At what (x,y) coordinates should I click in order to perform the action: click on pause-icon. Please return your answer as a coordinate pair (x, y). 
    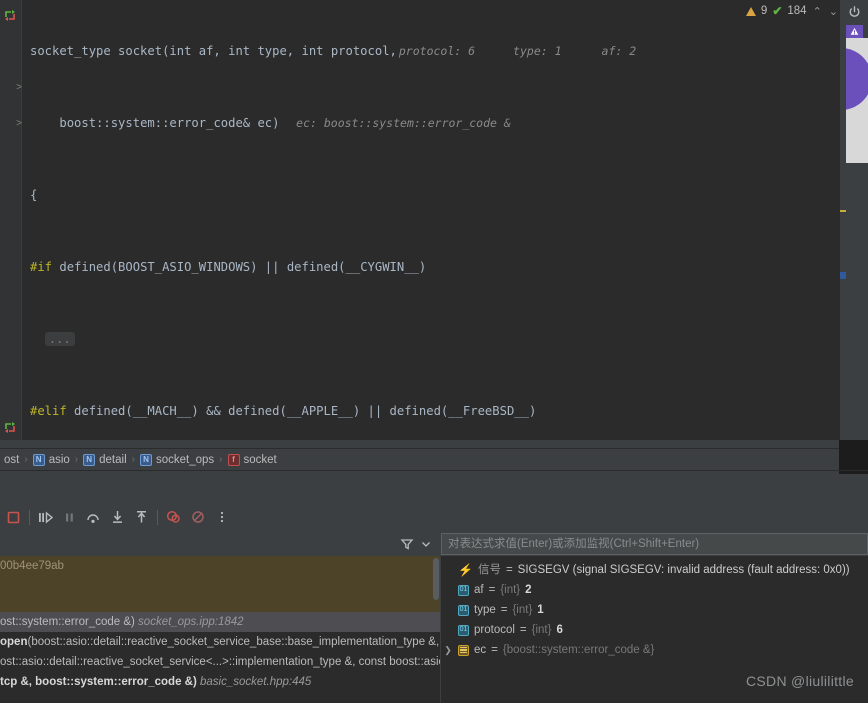
    Looking at the image, I should click on (69, 517).